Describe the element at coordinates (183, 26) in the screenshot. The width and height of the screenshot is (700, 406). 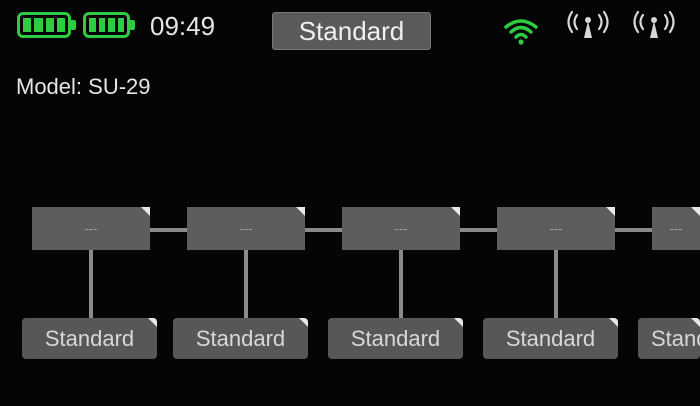
I see `clock: 09:49` at that location.